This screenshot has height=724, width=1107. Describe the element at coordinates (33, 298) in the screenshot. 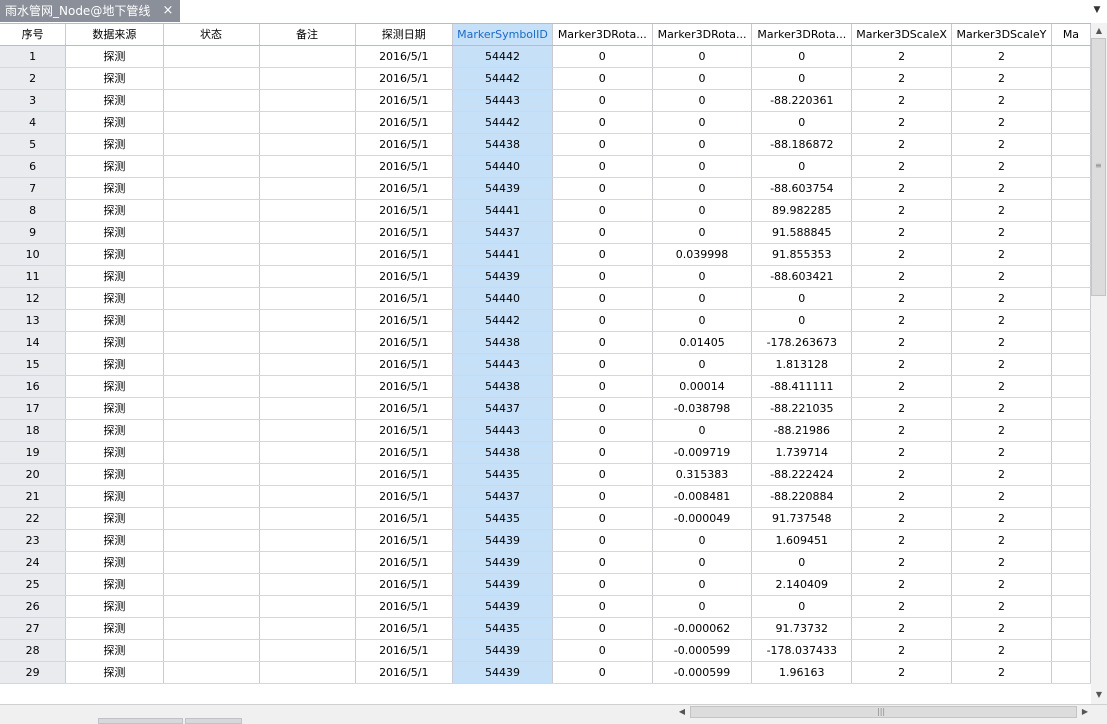

I see `row-number: 12` at that location.